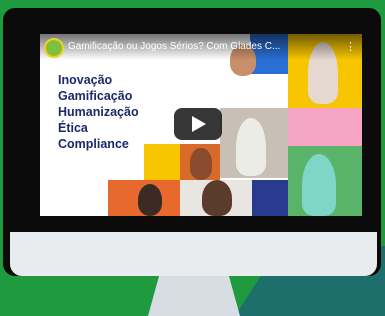 The image size is (385, 316). Describe the element at coordinates (193, 254) in the screenshot. I see `monitor-chin` at that location.